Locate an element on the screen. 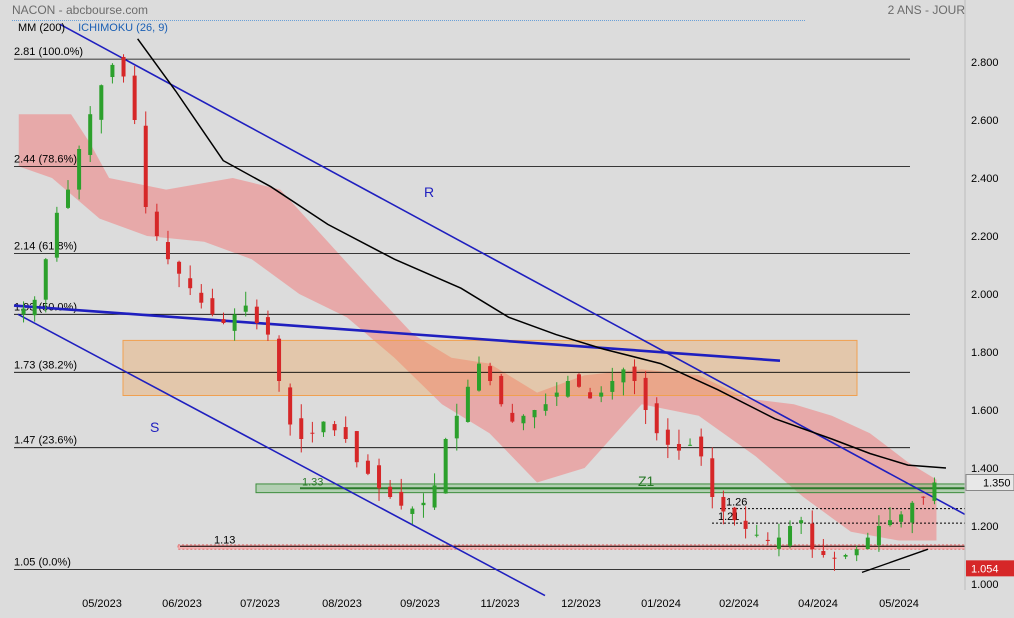 The image size is (1014, 618). fib-label: 1.05 (0.0%) is located at coordinates (42, 563).